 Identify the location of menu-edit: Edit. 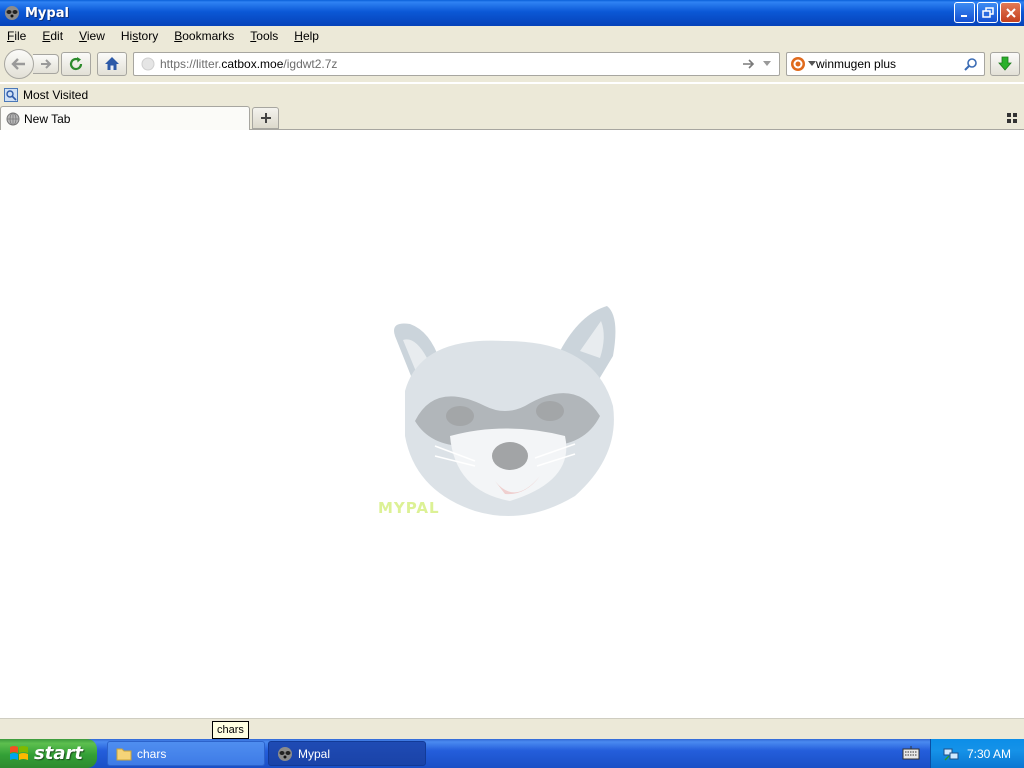
(52, 36).